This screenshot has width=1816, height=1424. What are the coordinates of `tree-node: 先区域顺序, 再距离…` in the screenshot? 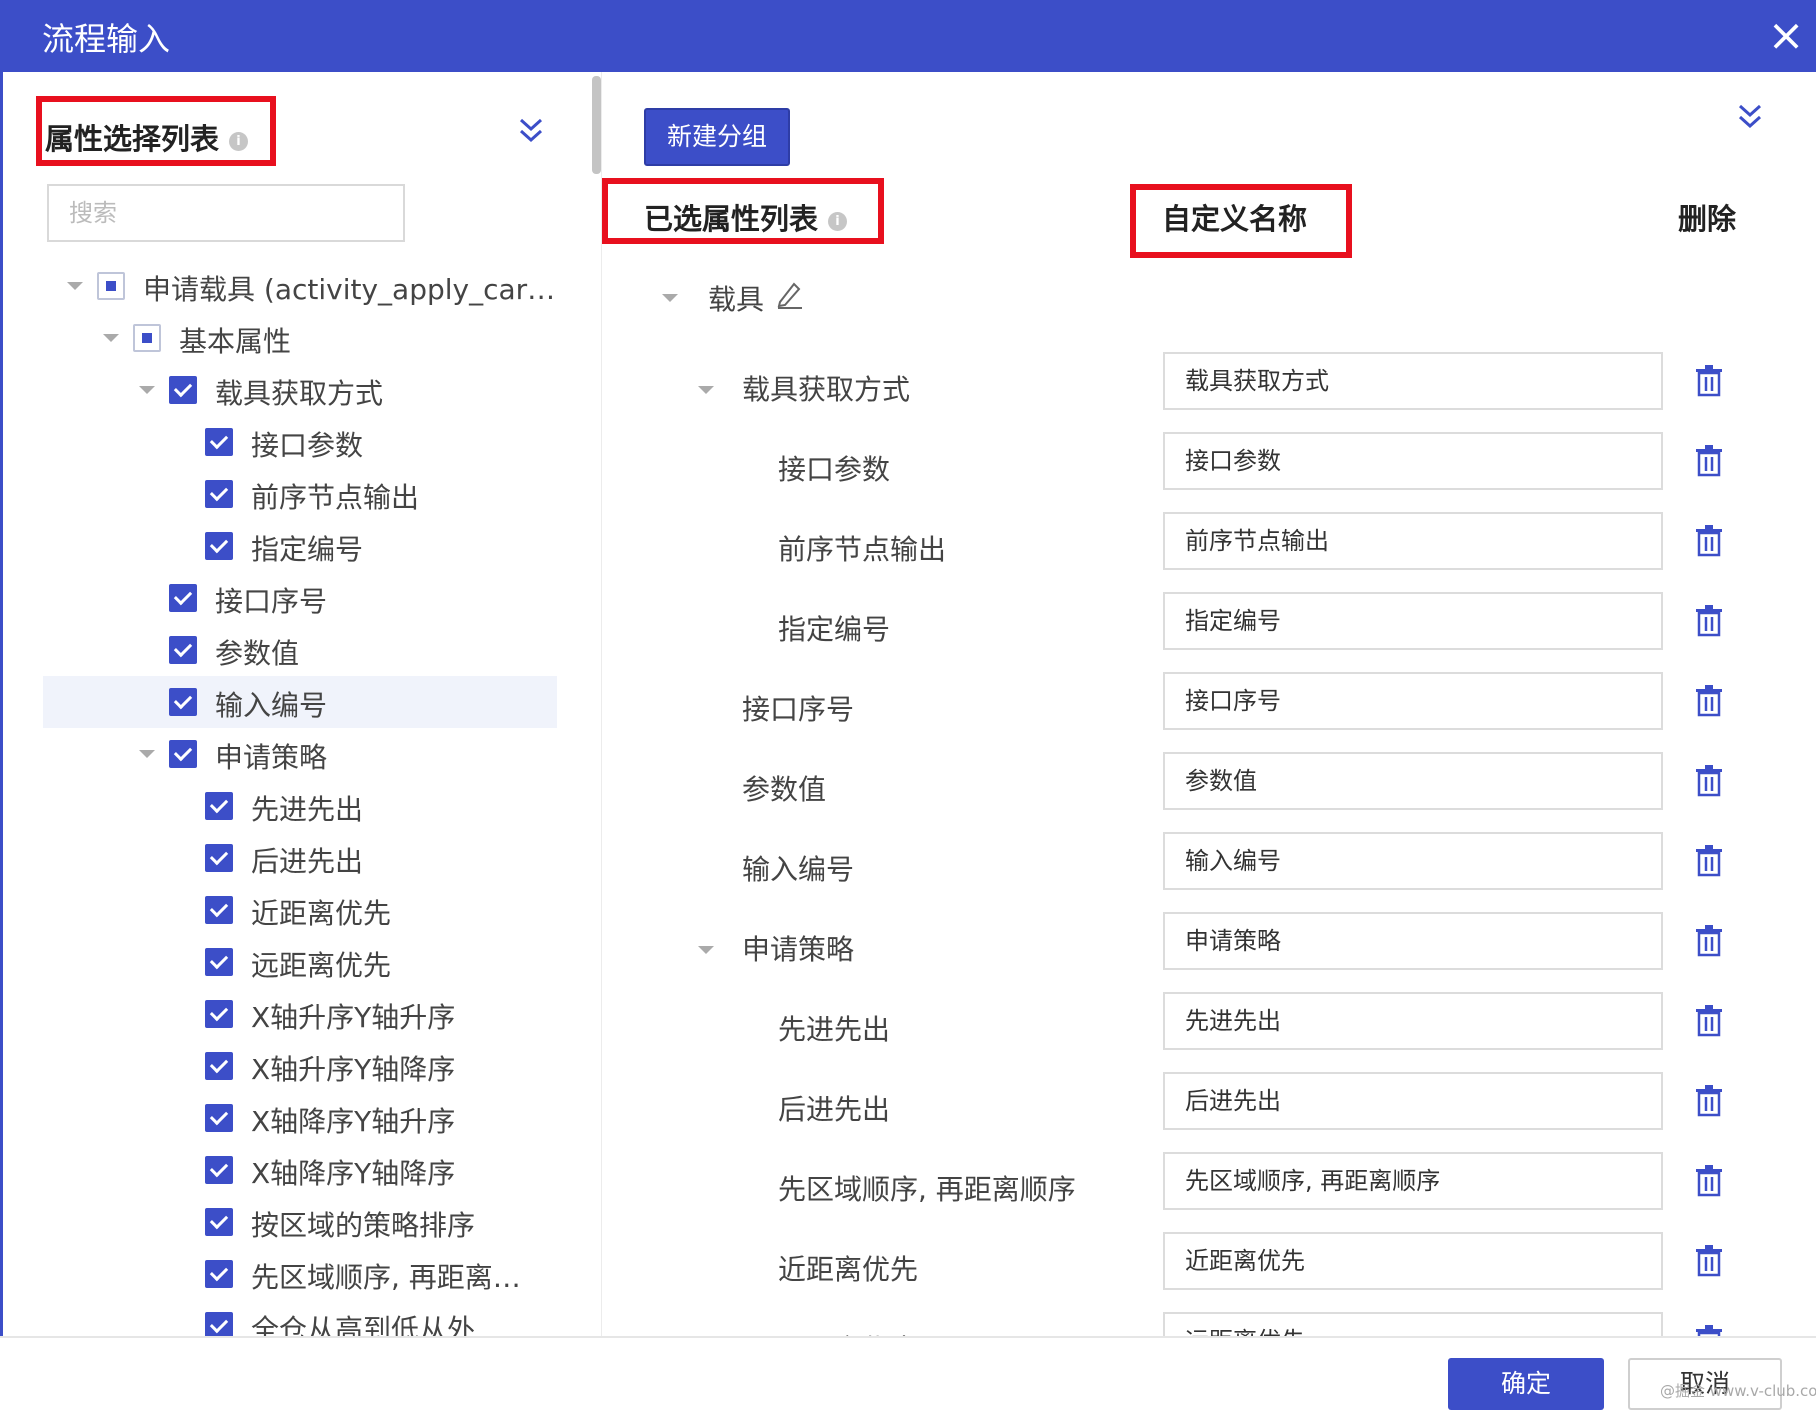 It's located at (300, 1274).